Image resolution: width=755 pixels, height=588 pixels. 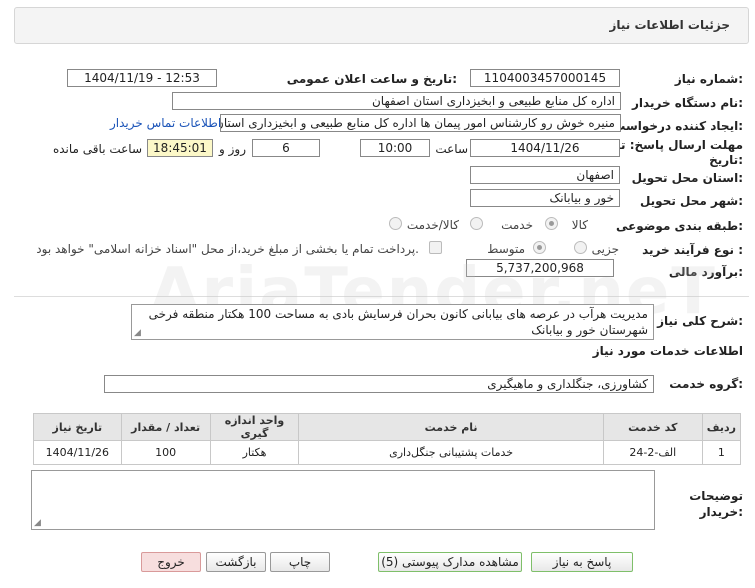 What do you see at coordinates (371, 79) in the screenshot?
I see `announce-date-label: تاریخ و ساعت اعلان عمومی:` at bounding box center [371, 79].